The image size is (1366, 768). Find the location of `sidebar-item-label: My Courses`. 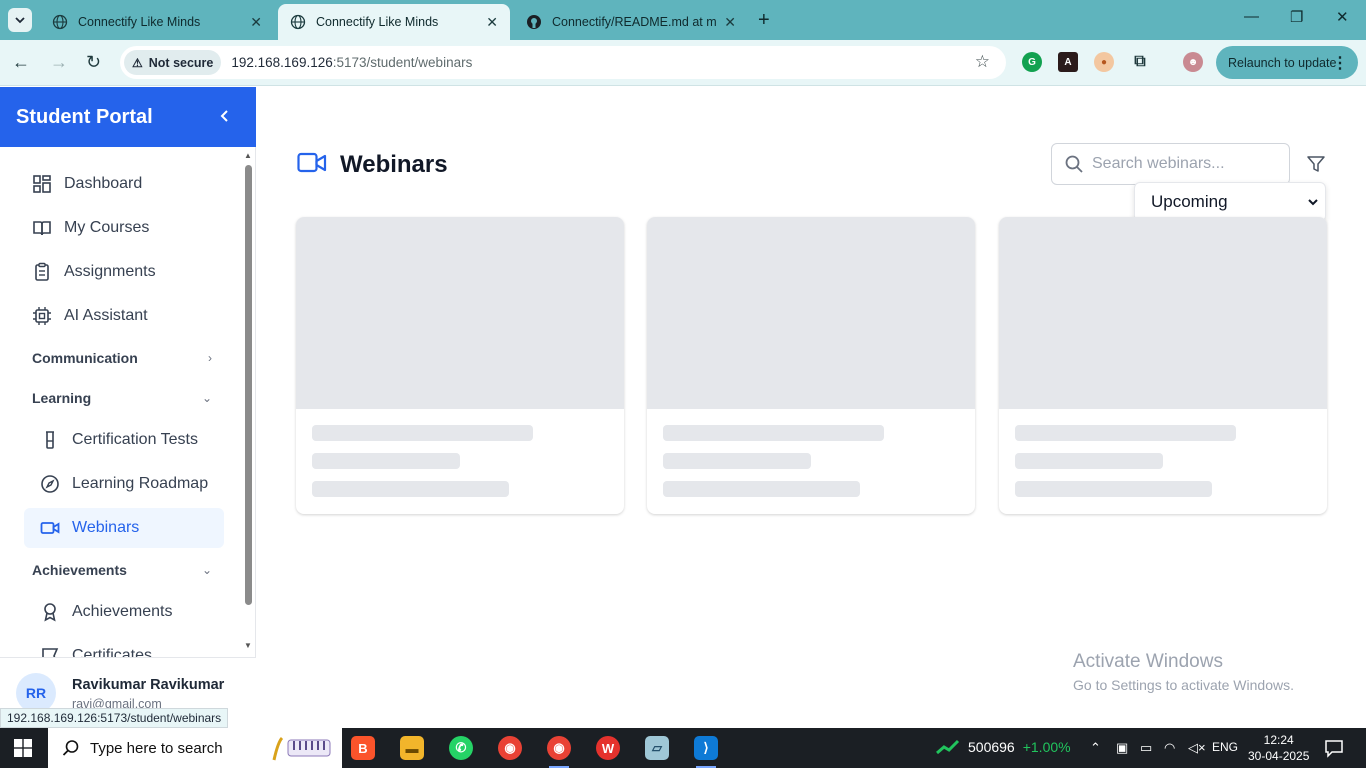

sidebar-item-label: My Courses is located at coordinates (107, 227).